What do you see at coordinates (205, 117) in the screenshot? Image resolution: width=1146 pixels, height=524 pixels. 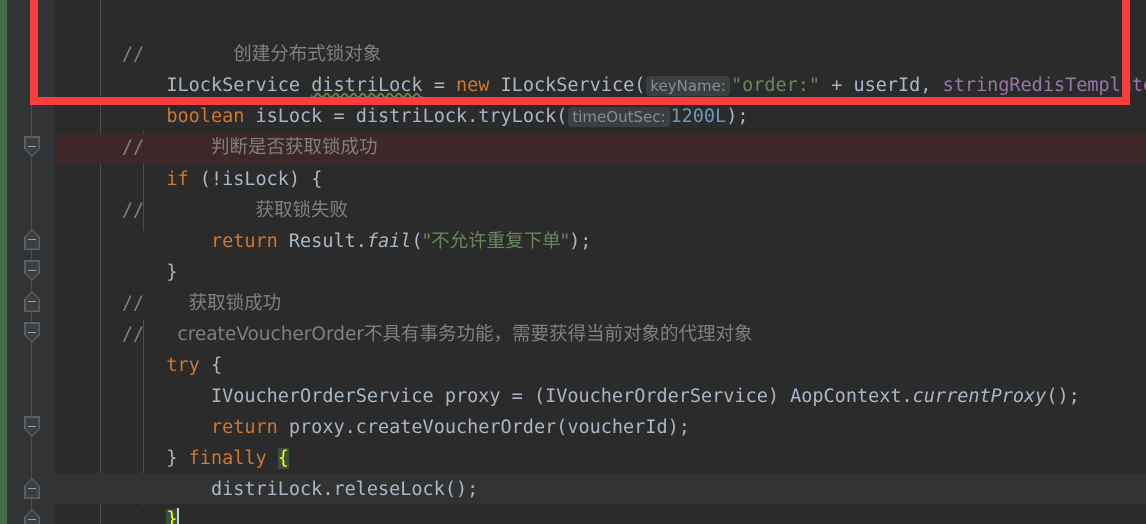 I see `token-keyword-boolean: boolean` at bounding box center [205, 117].